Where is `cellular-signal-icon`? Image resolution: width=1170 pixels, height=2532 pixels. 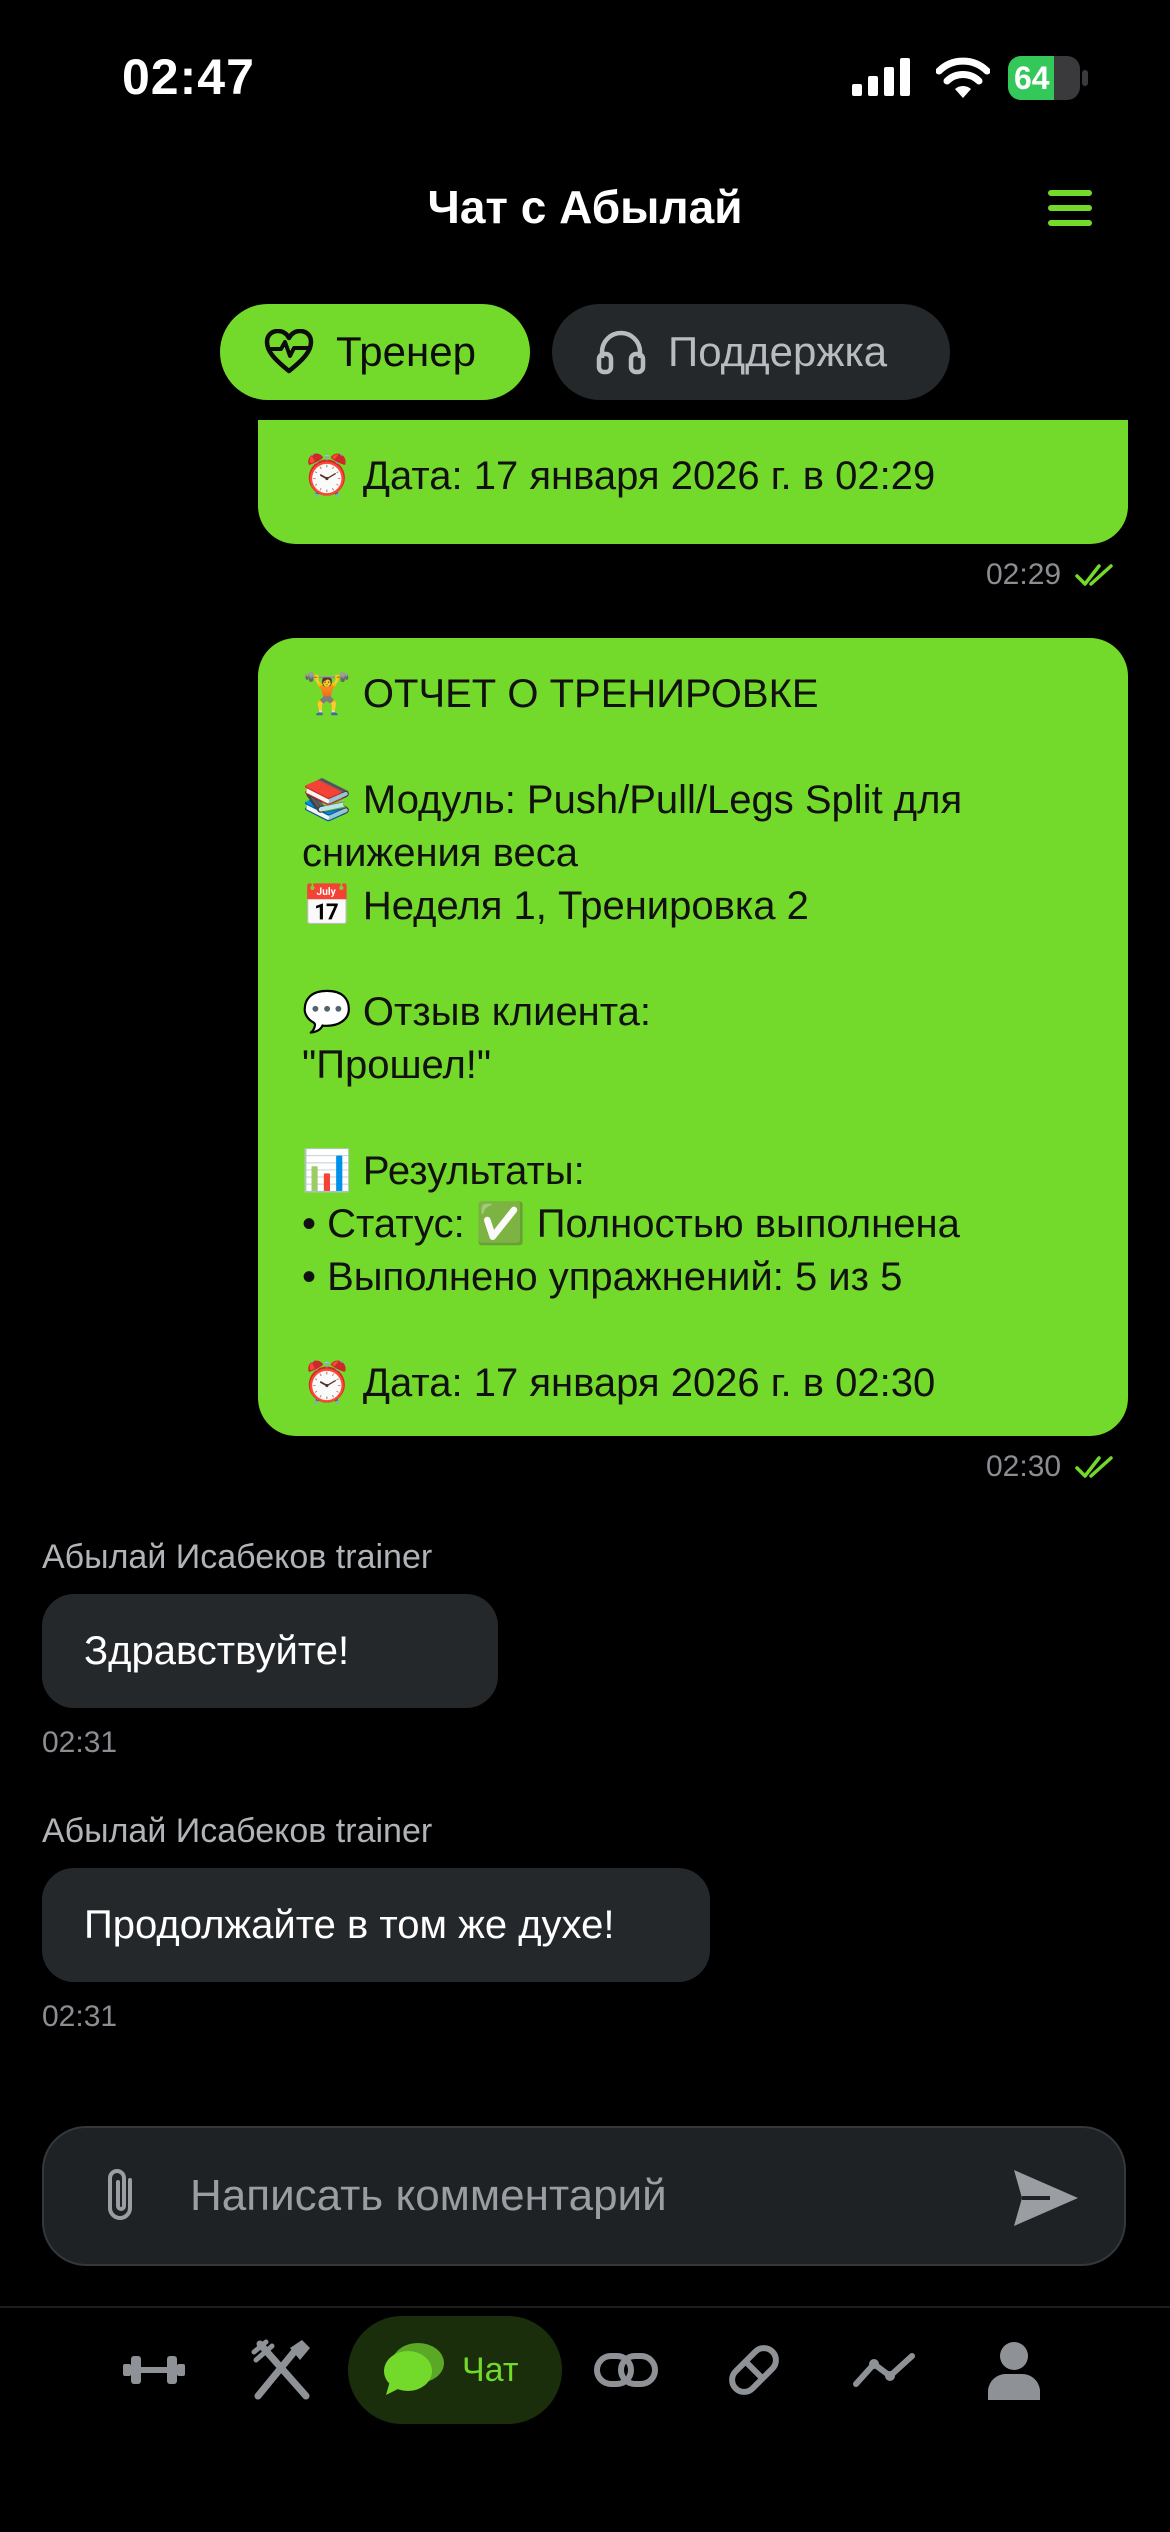
cellular-signal-icon is located at coordinates (881, 77).